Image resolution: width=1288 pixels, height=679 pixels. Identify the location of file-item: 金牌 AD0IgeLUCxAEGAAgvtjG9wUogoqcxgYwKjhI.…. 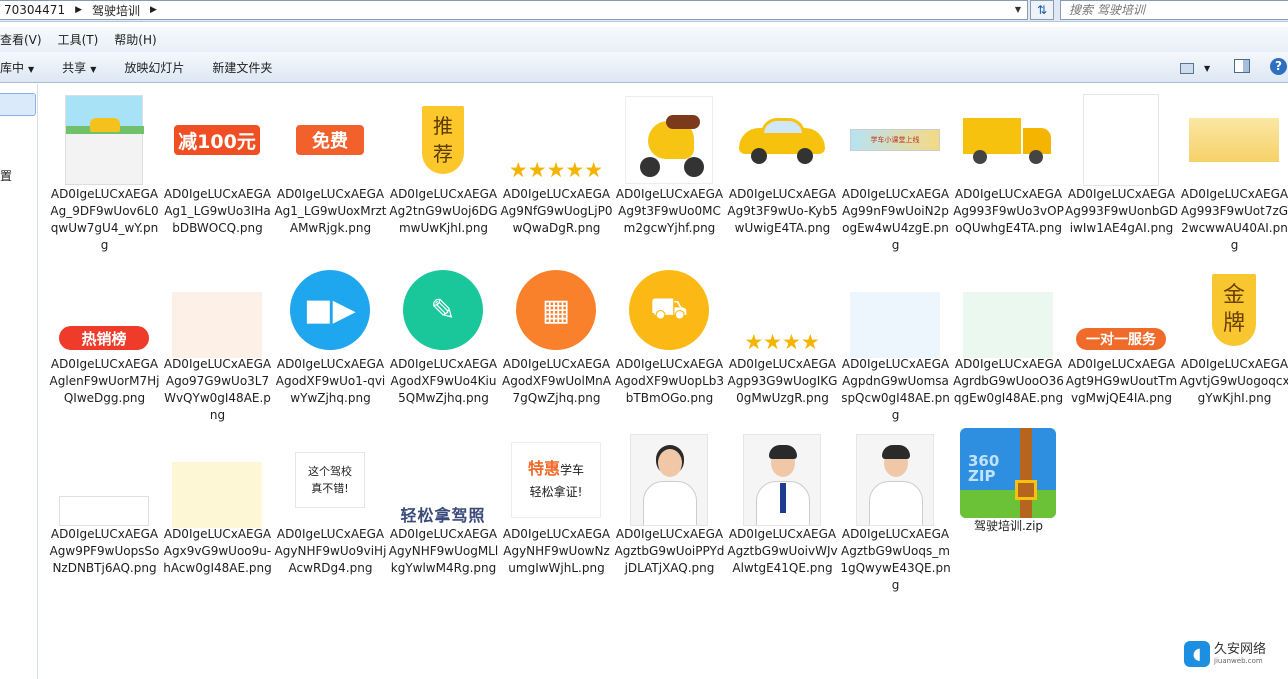
(1233, 339).